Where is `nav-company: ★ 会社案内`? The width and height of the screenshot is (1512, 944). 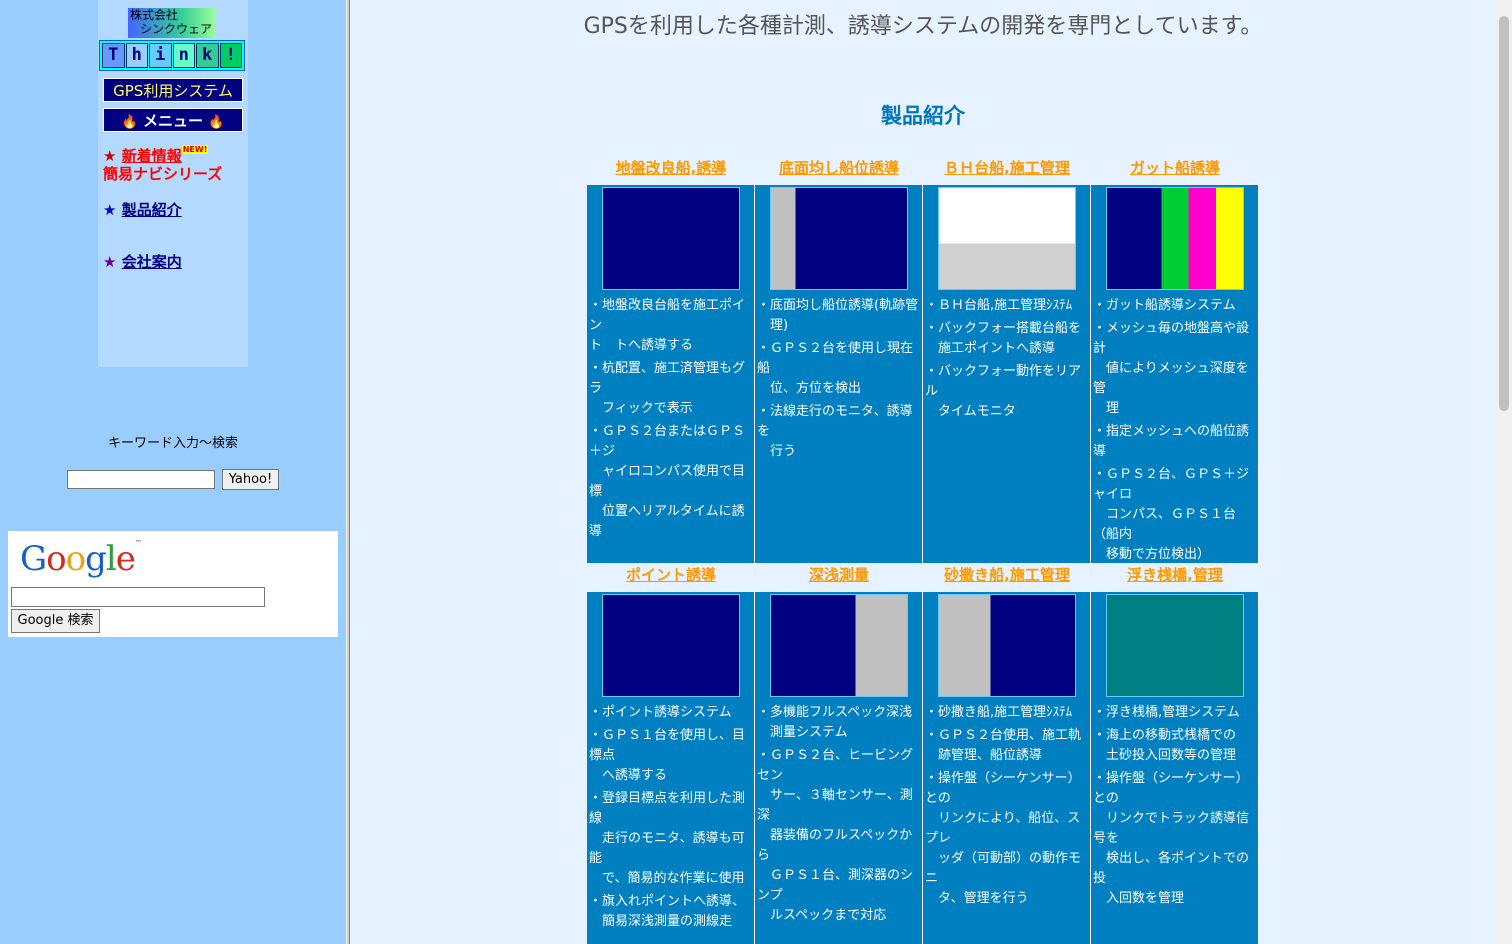
nav-company: ★ 会社案内 is located at coordinates (142, 261).